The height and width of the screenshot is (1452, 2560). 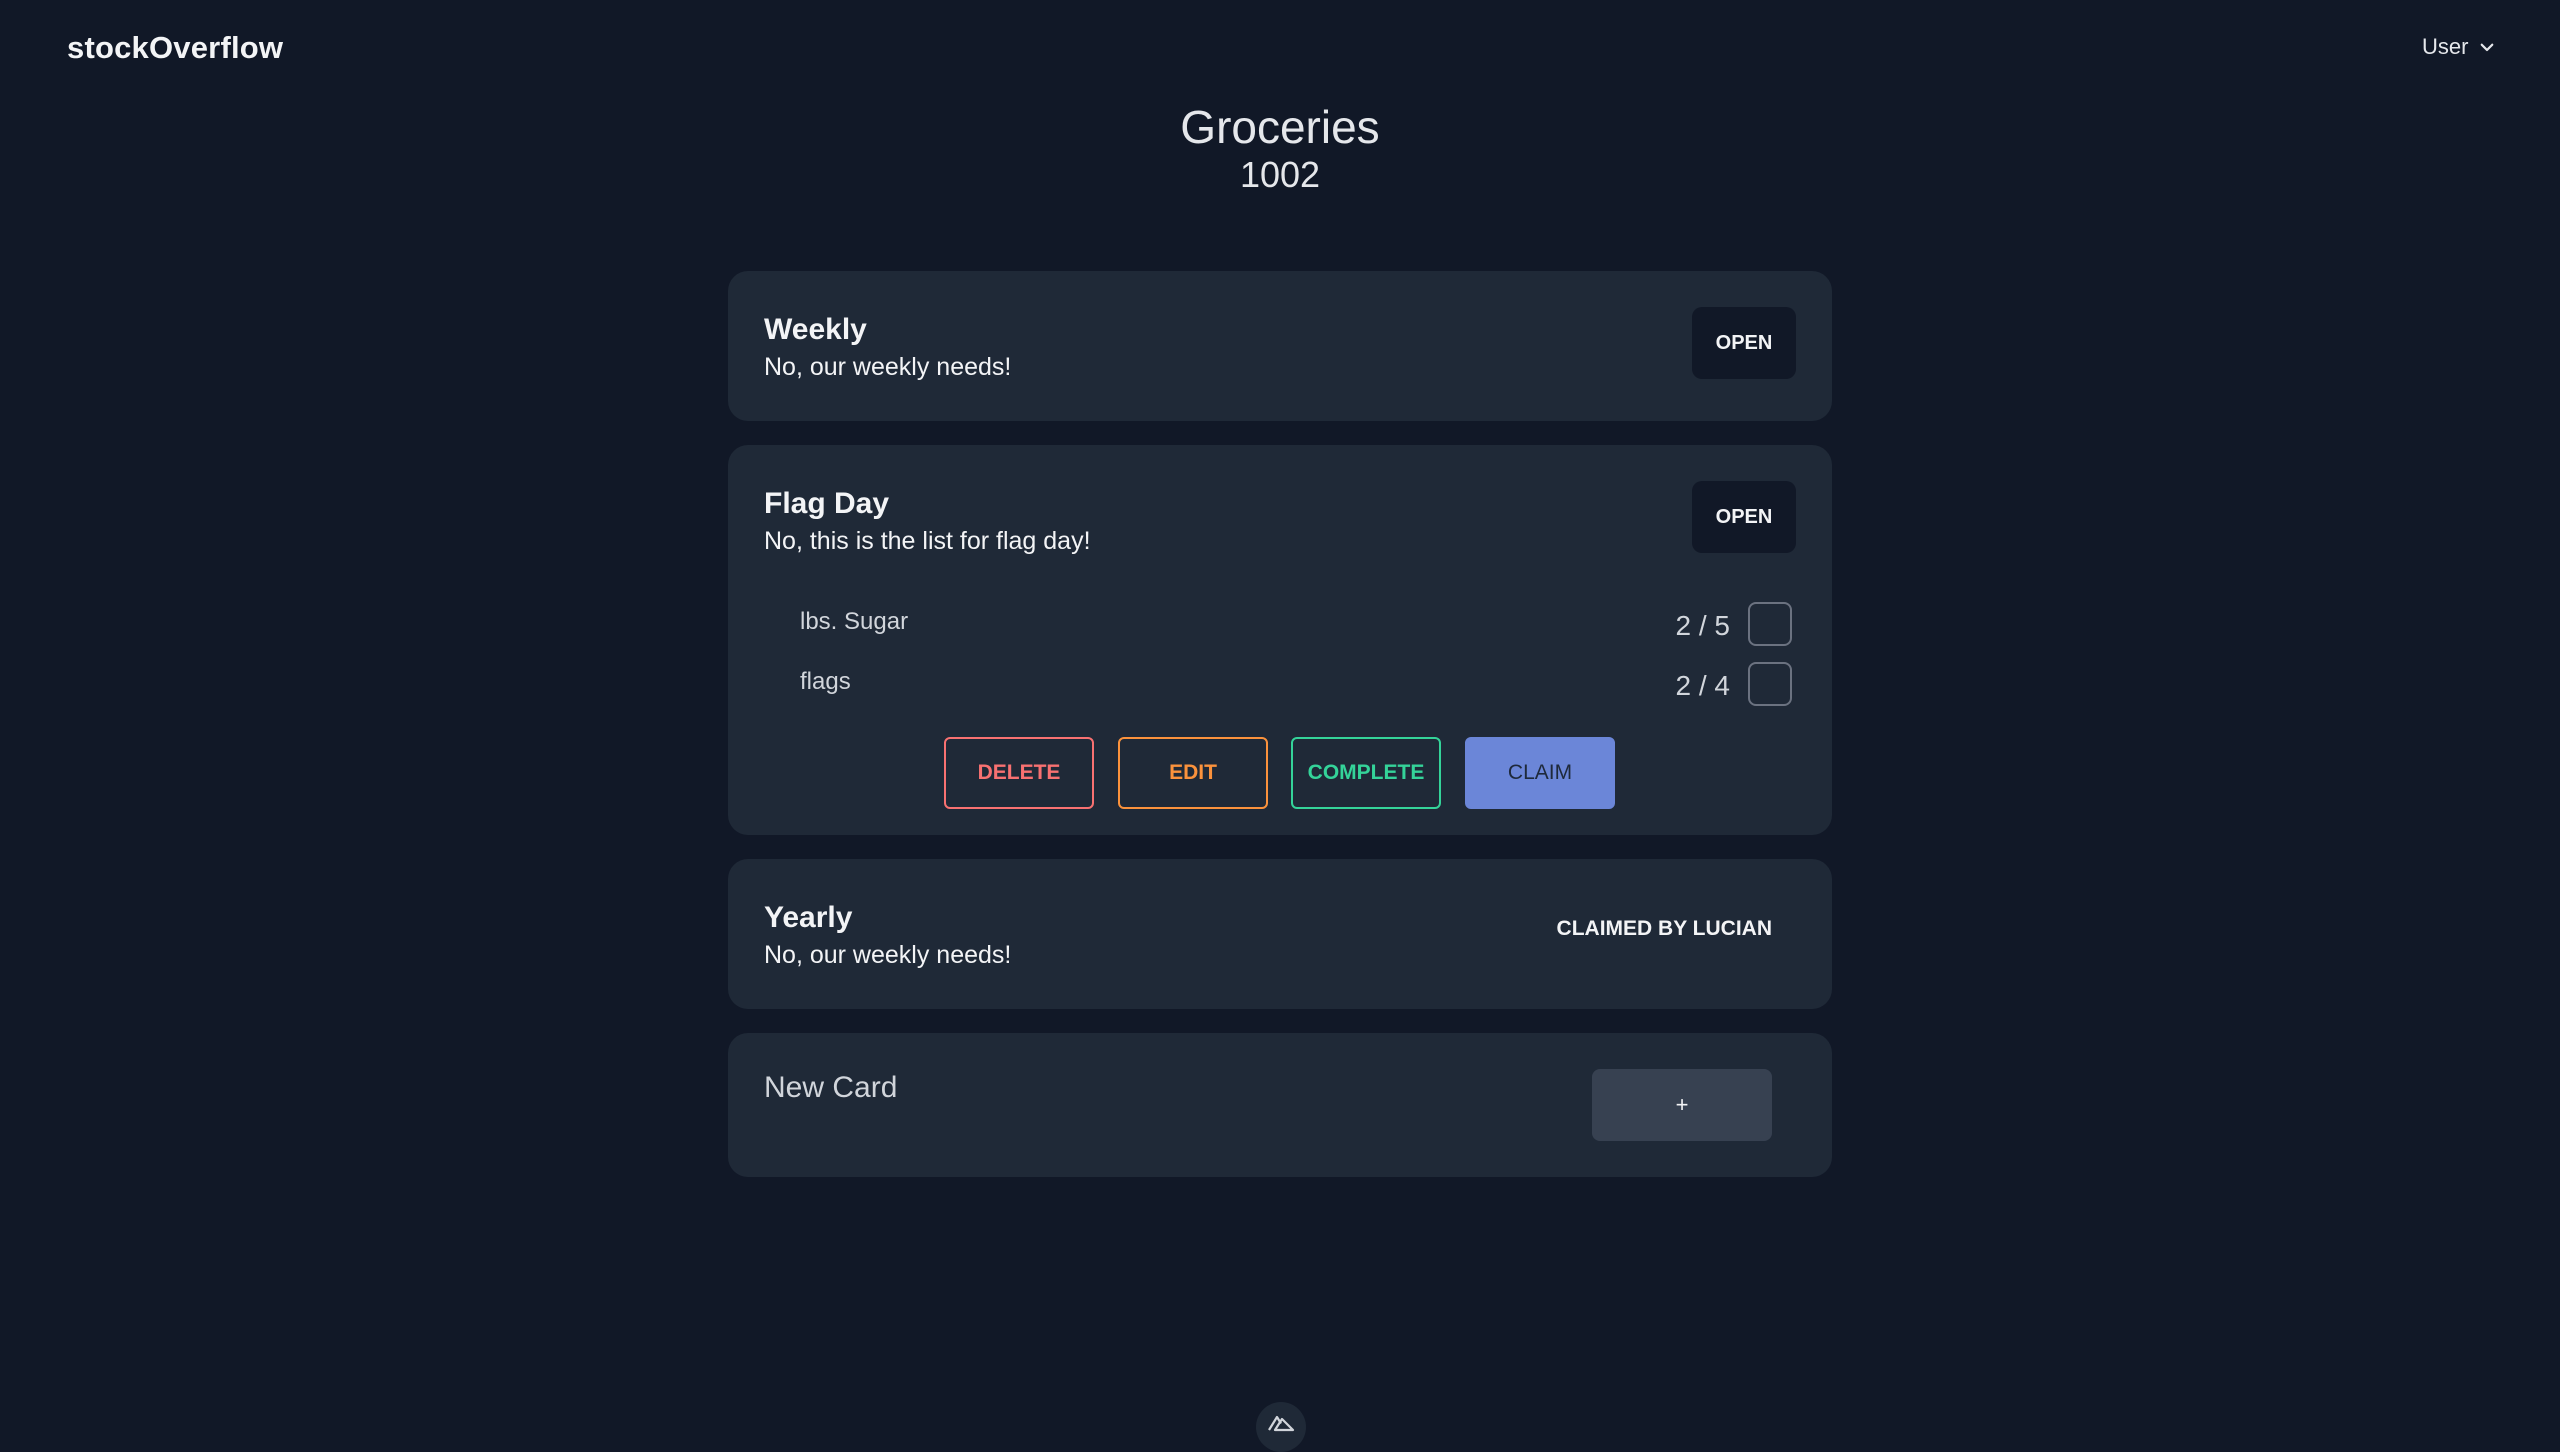 What do you see at coordinates (1664, 928) in the screenshot?
I see `claimed-status: CLAIMED BY LUCIAN` at bounding box center [1664, 928].